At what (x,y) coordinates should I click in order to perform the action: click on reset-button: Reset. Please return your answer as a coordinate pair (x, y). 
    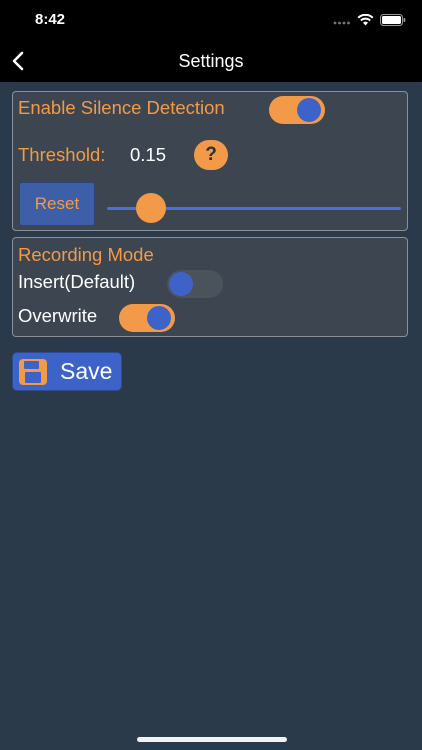
    Looking at the image, I should click on (57, 204).